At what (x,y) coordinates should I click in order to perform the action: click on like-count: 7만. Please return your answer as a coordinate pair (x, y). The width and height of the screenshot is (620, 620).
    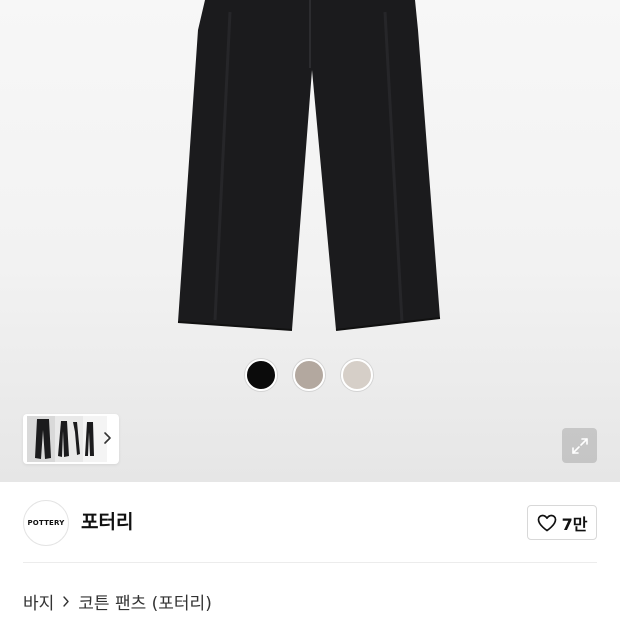
    Looking at the image, I should click on (574, 524).